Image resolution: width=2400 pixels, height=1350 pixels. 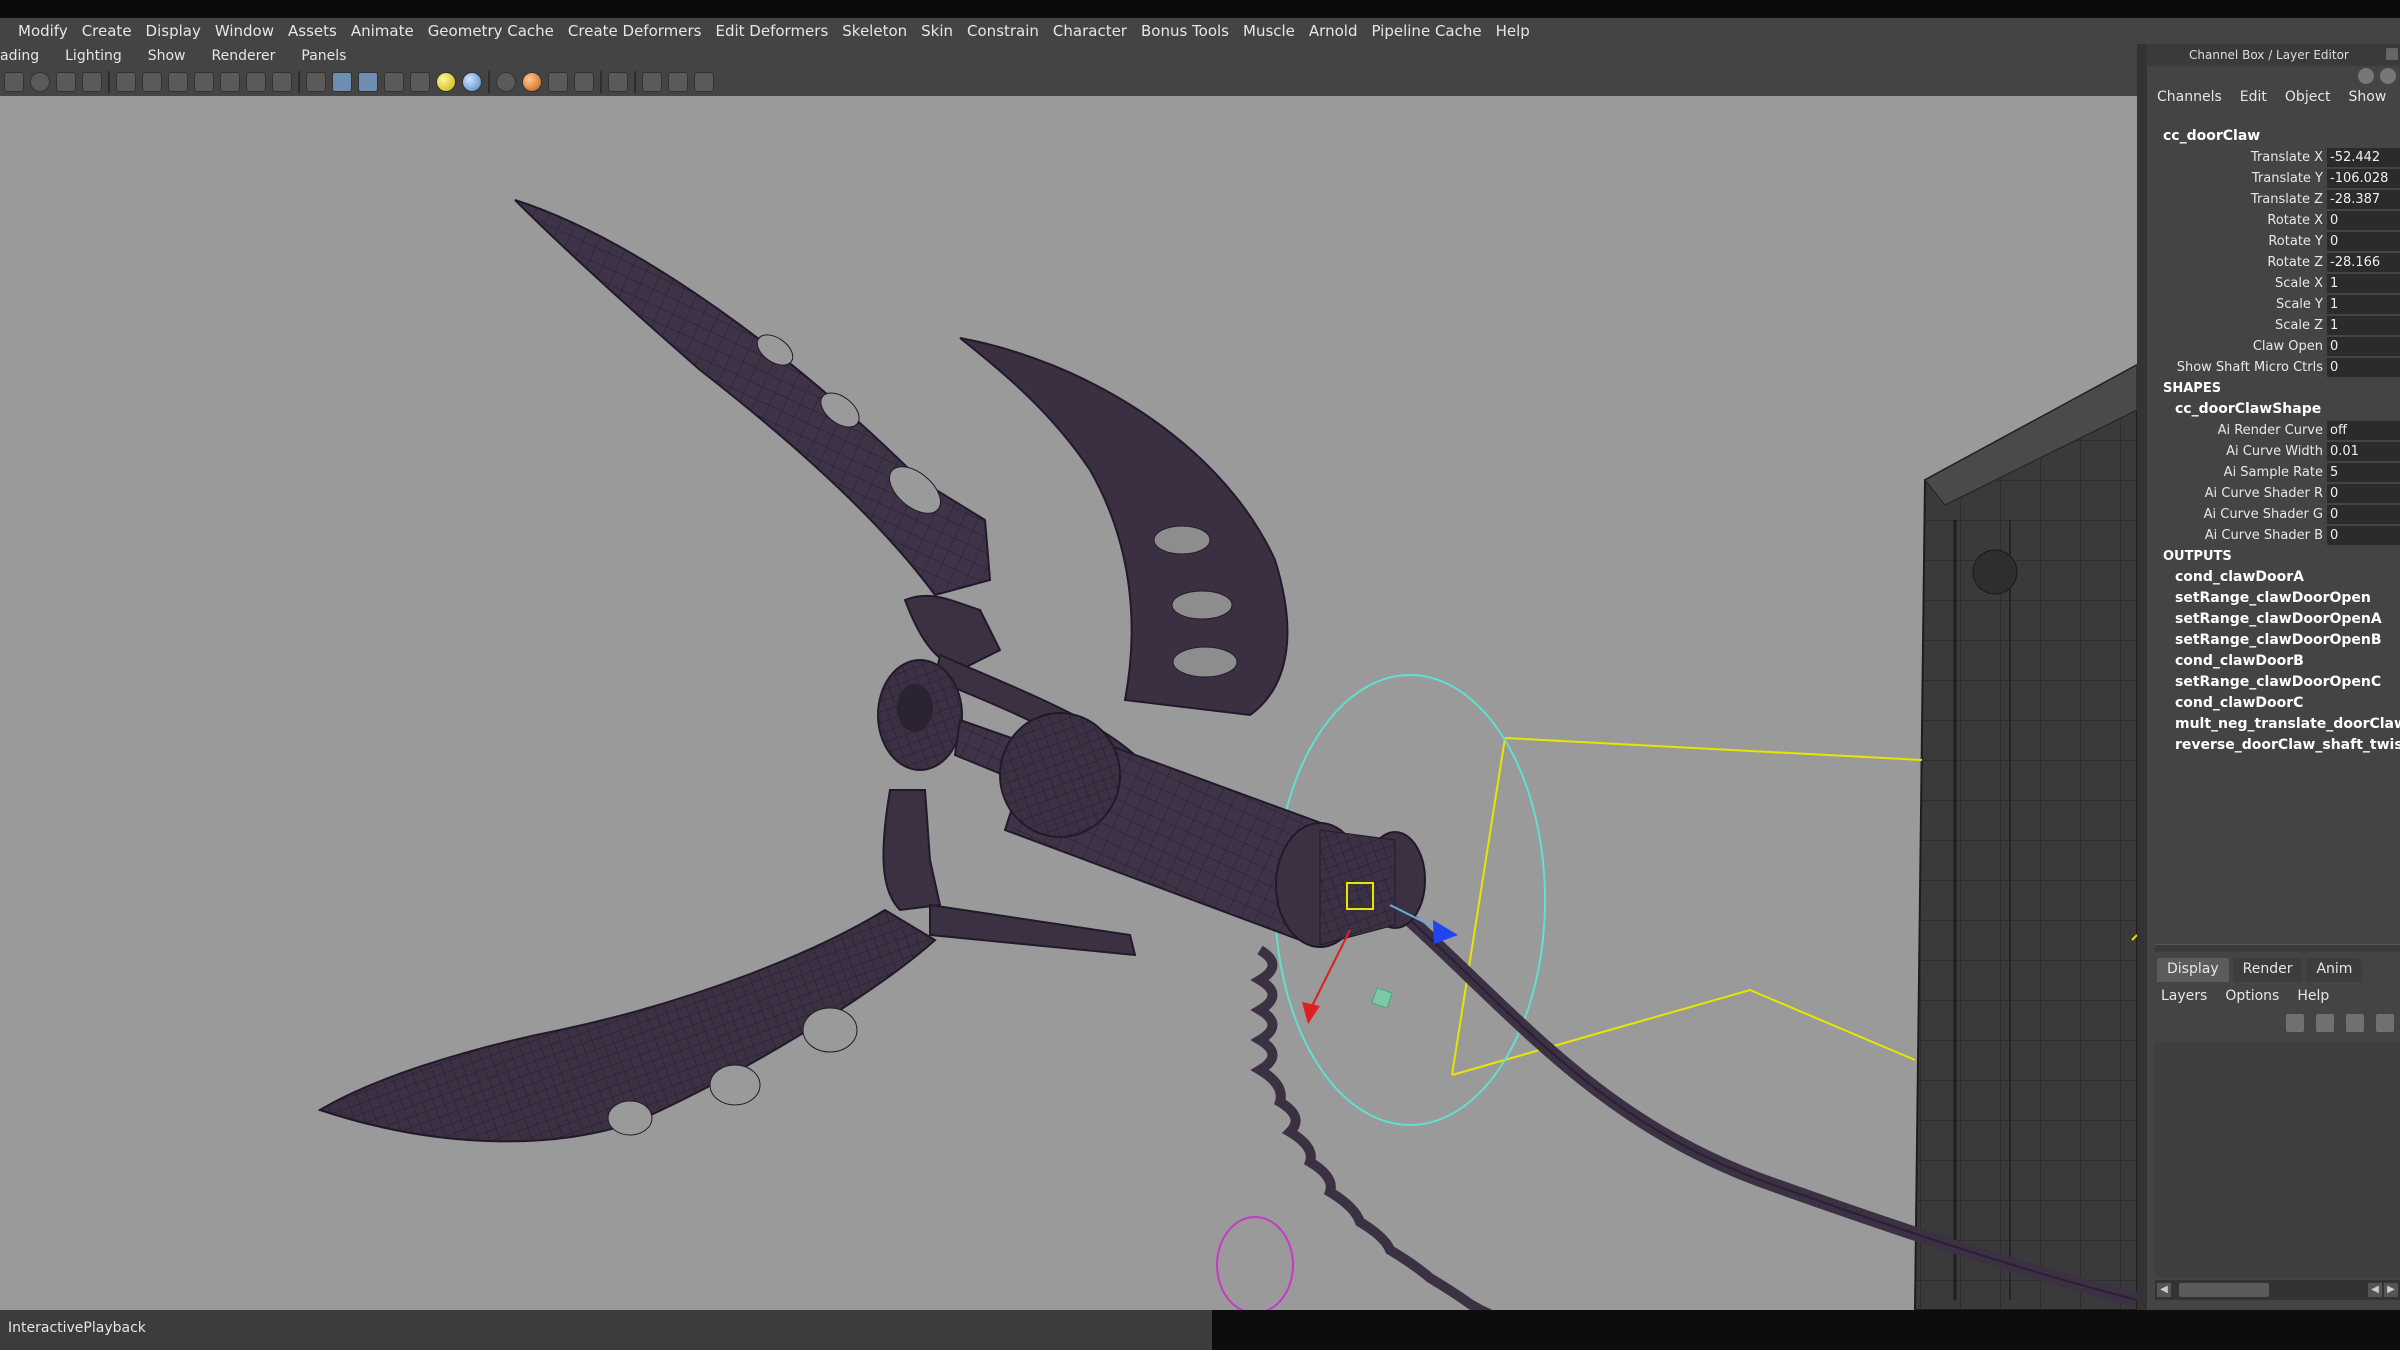 I want to click on wireframe-icon, so click(x=316, y=82).